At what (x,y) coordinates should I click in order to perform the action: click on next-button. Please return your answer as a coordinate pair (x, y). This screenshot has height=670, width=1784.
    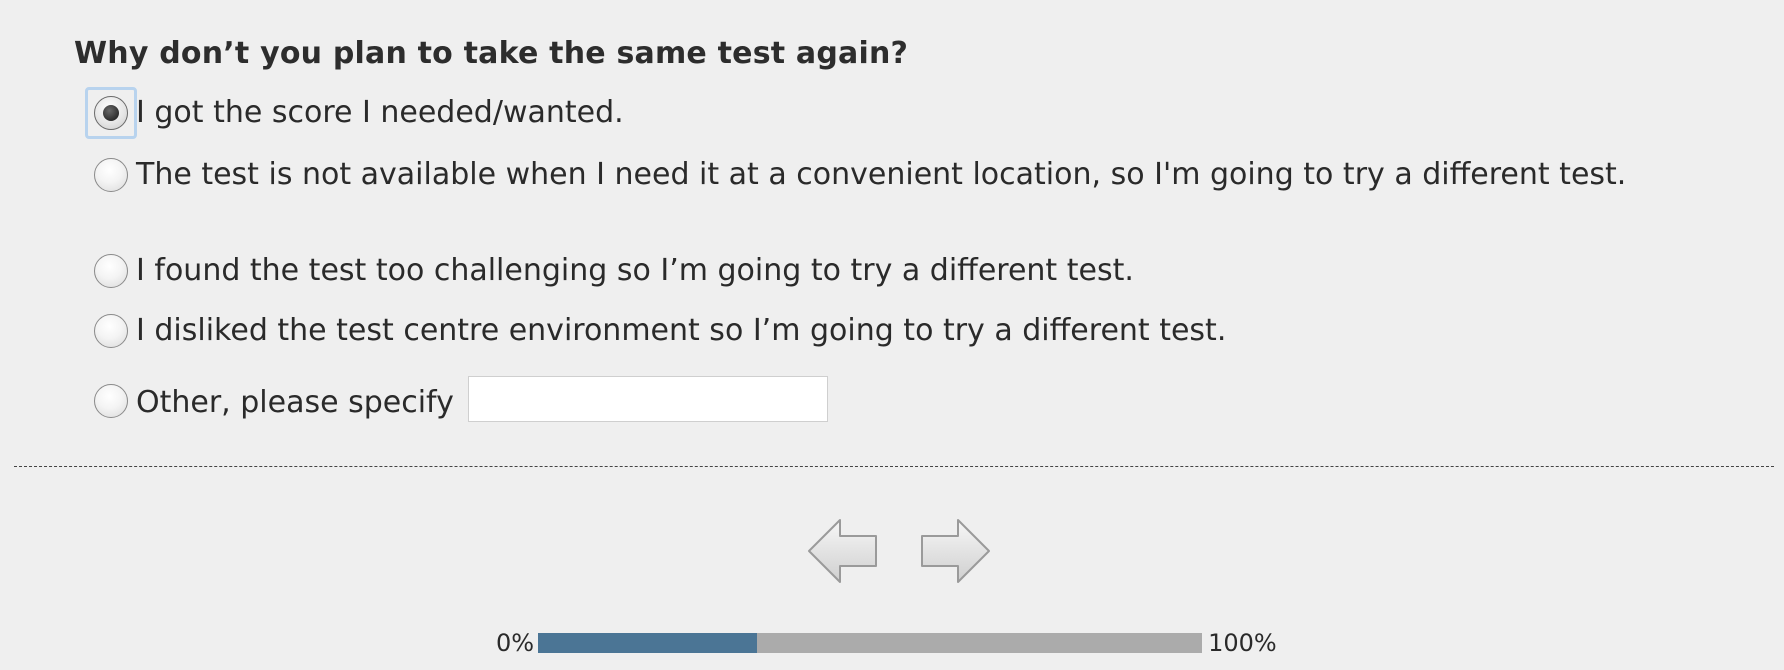
    Looking at the image, I should click on (955, 551).